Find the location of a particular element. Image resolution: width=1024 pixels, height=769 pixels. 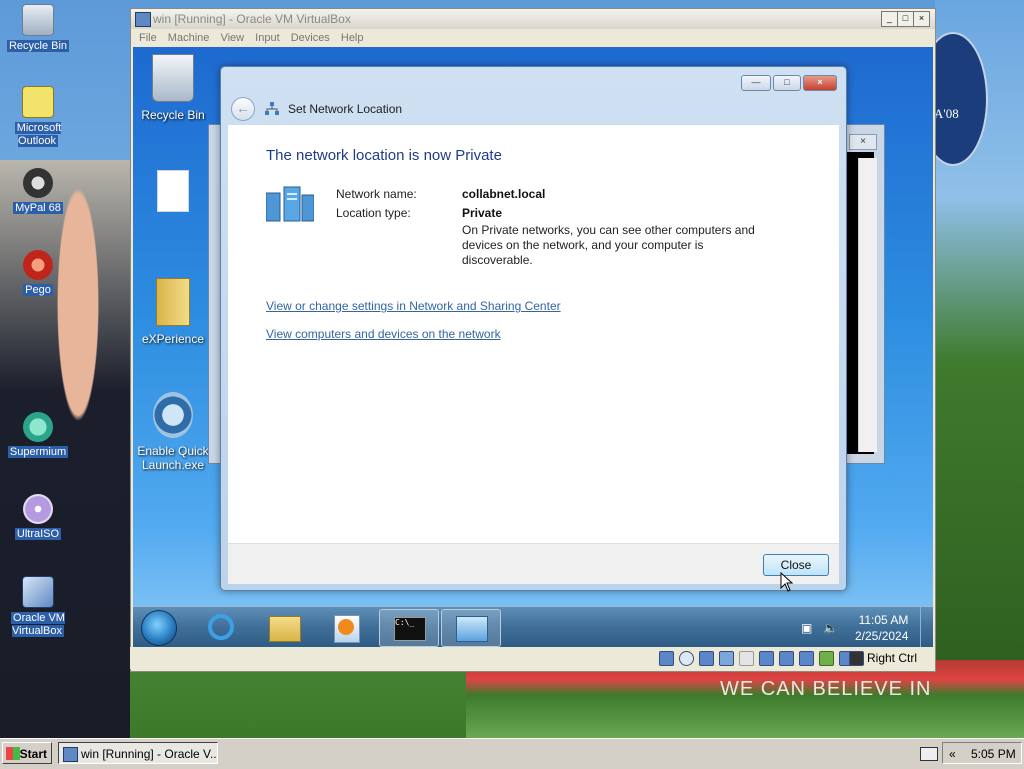

network-control-icon is located at coordinates (472, 629).